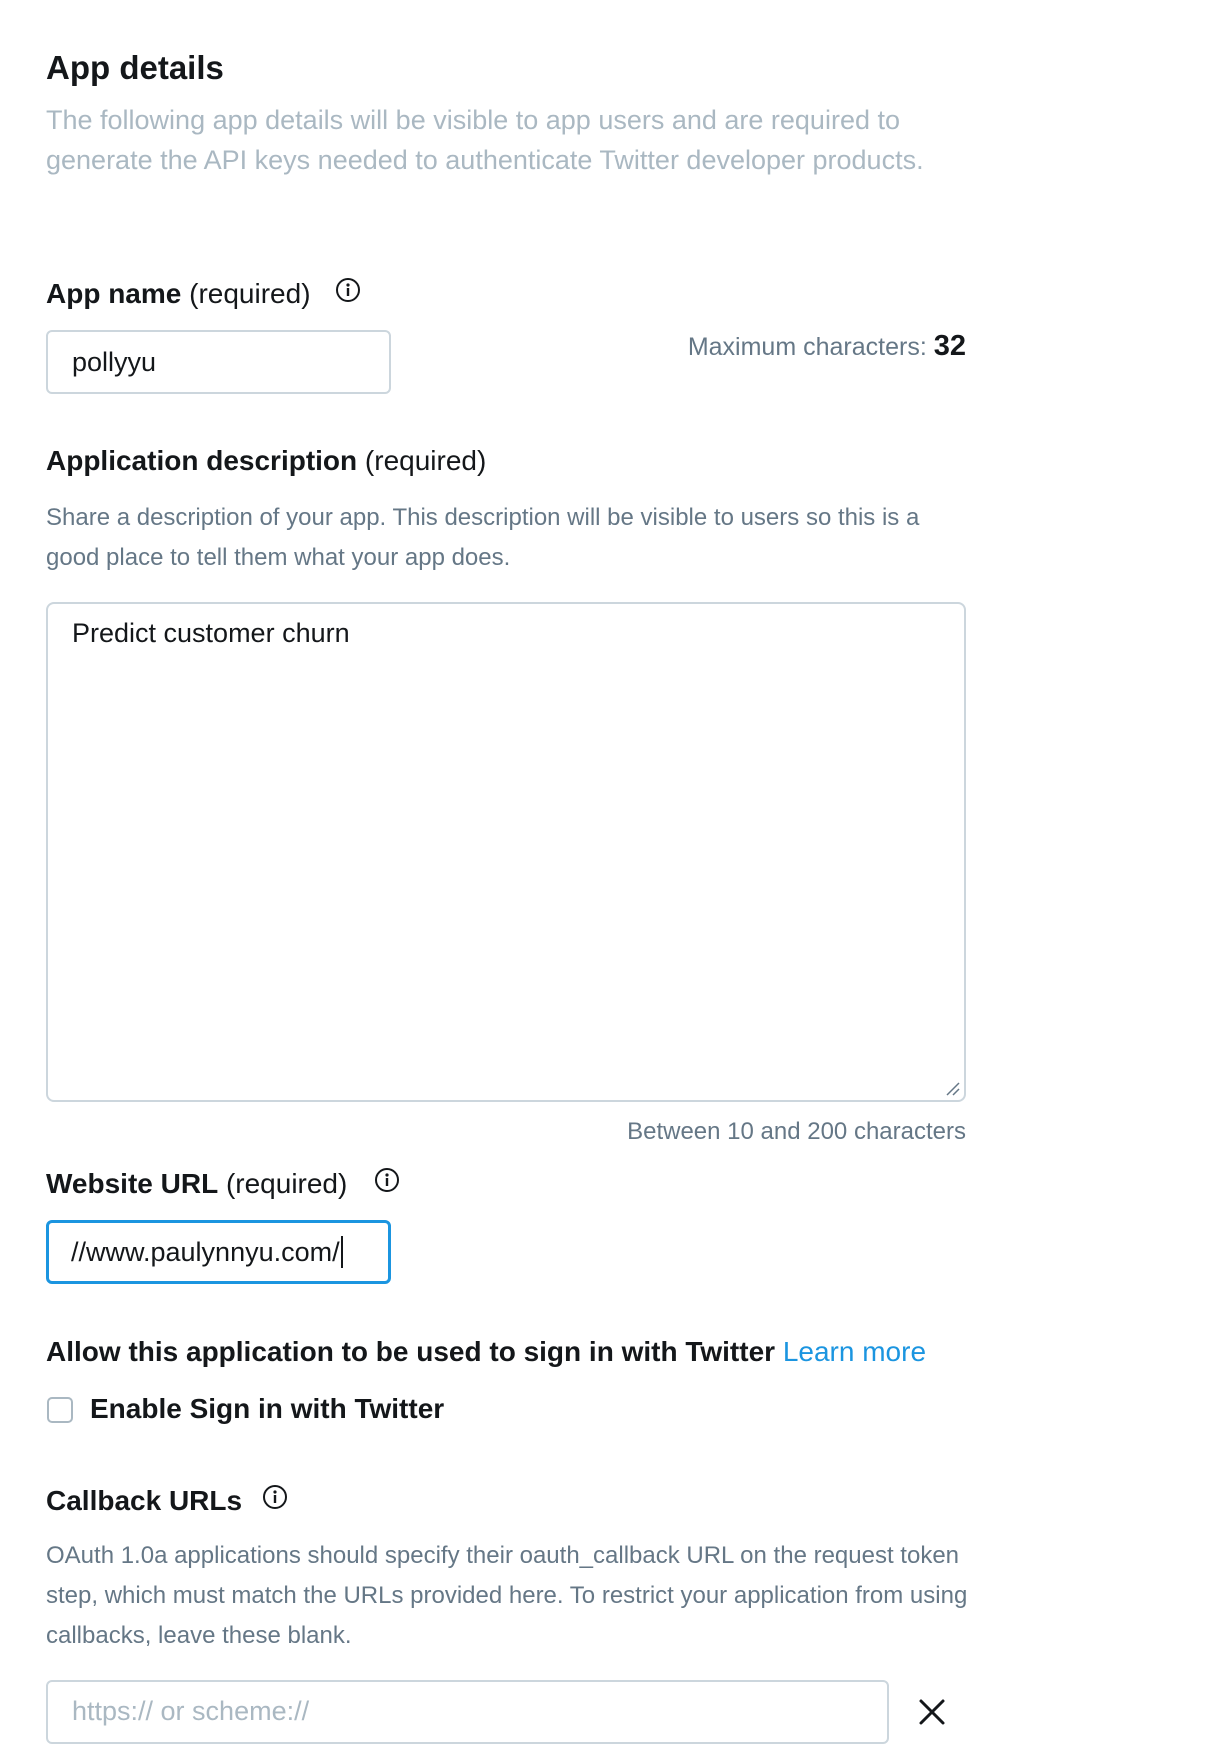 This screenshot has height=1744, width=1230. What do you see at coordinates (425, 460) in the screenshot?
I see `app-description-required: (required)` at bounding box center [425, 460].